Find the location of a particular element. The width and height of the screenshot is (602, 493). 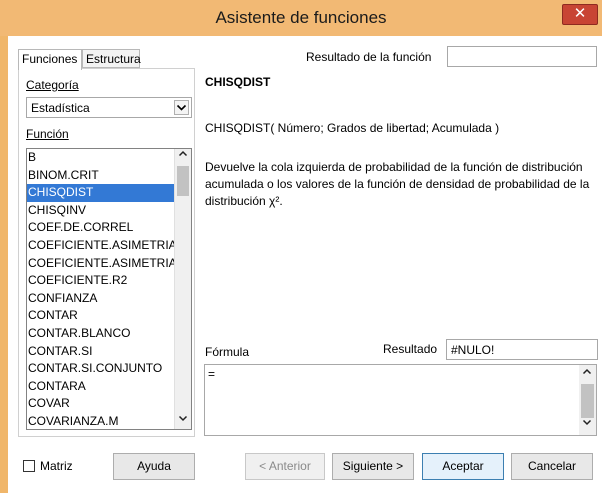

matrix-label: Matriz is located at coordinates (56, 466).